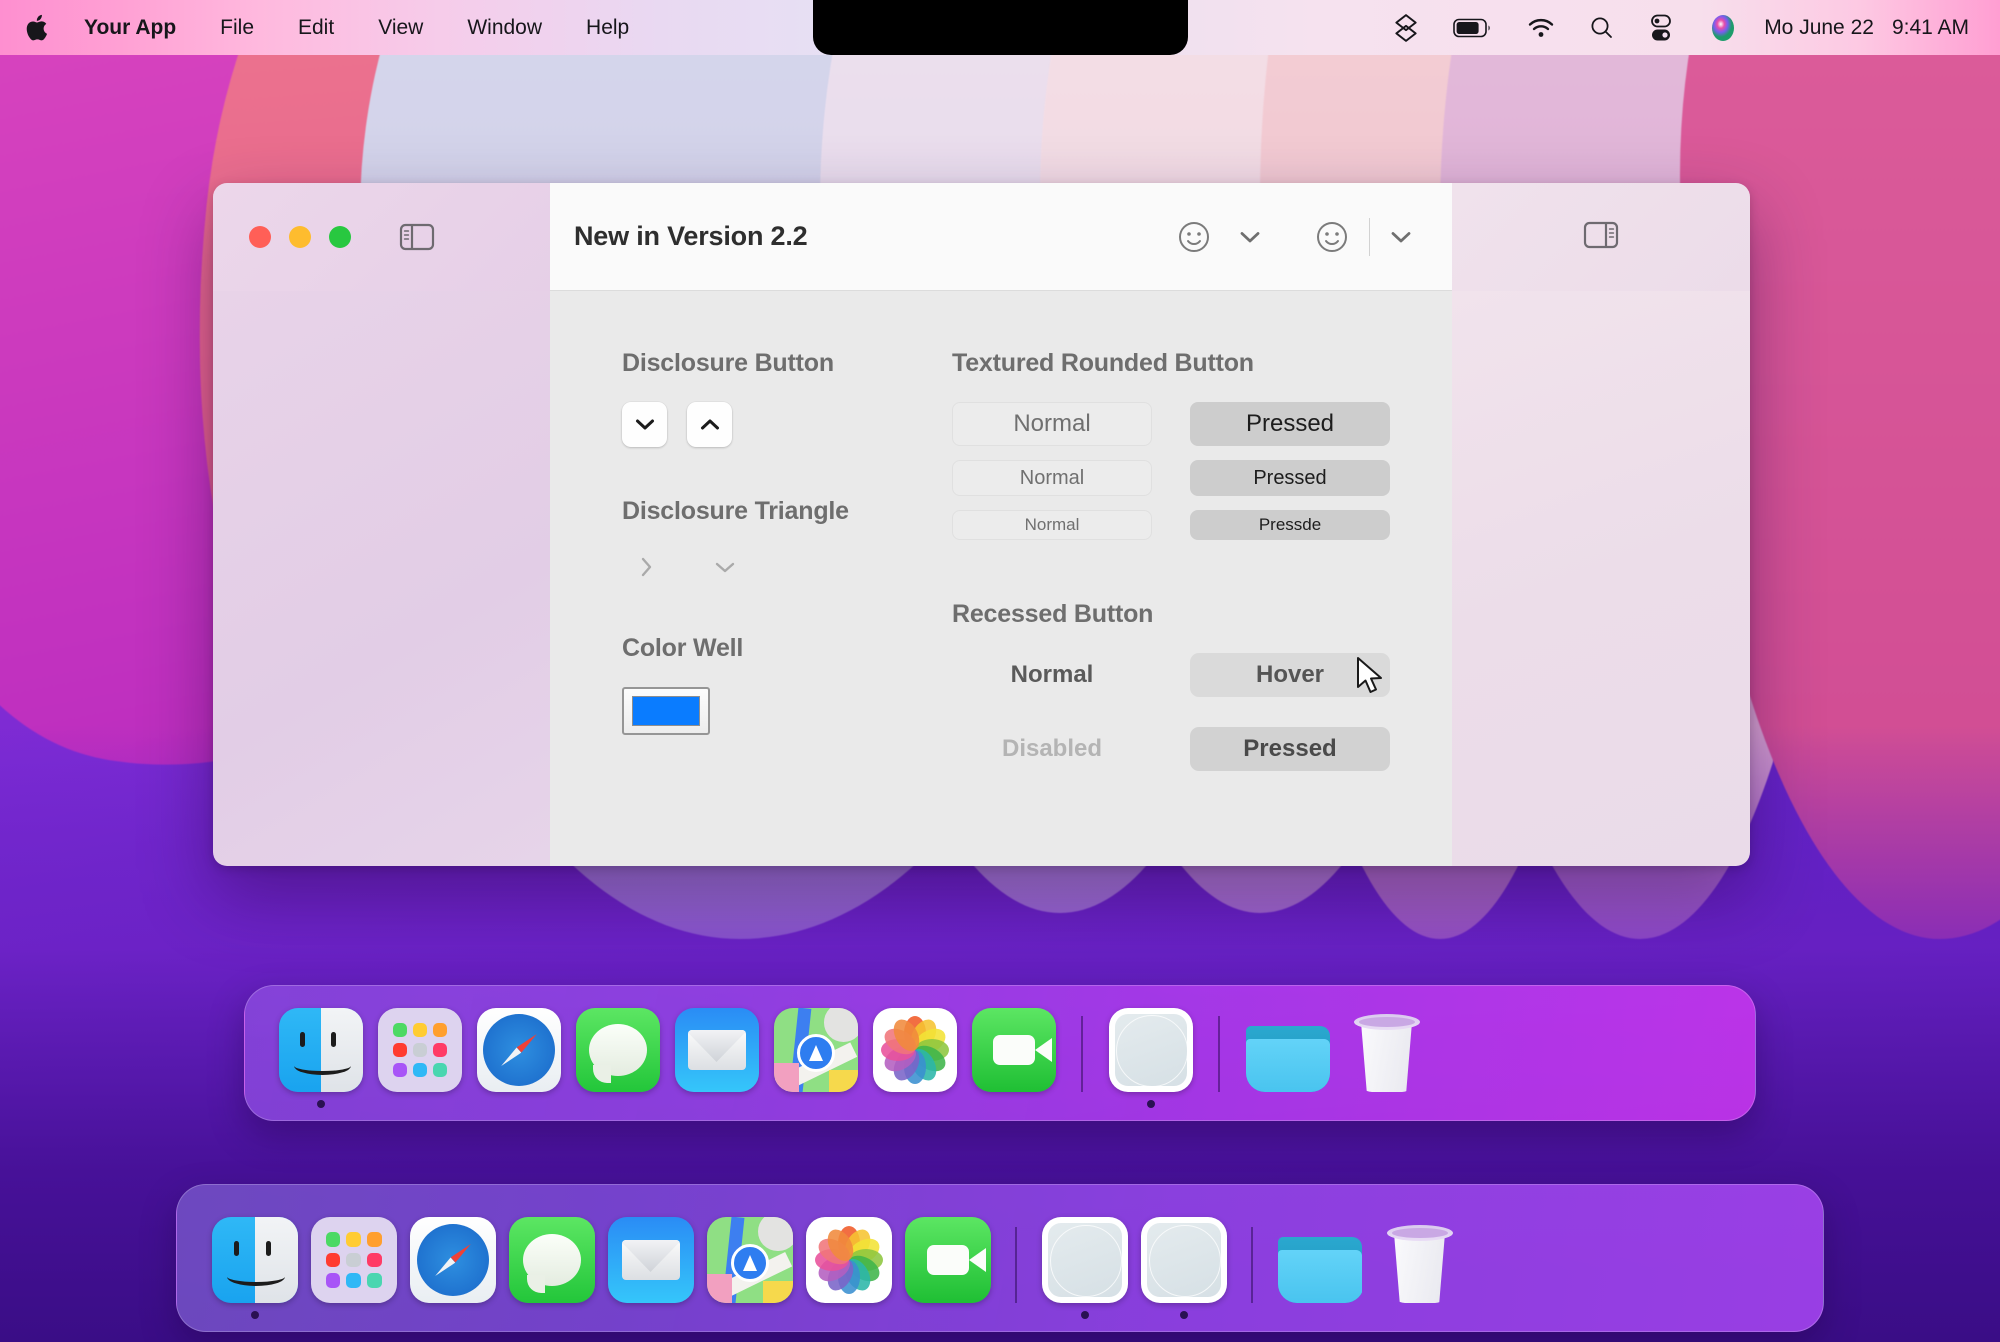  Describe the element at coordinates (381, 578) in the screenshot. I see `window-sidebar` at that location.